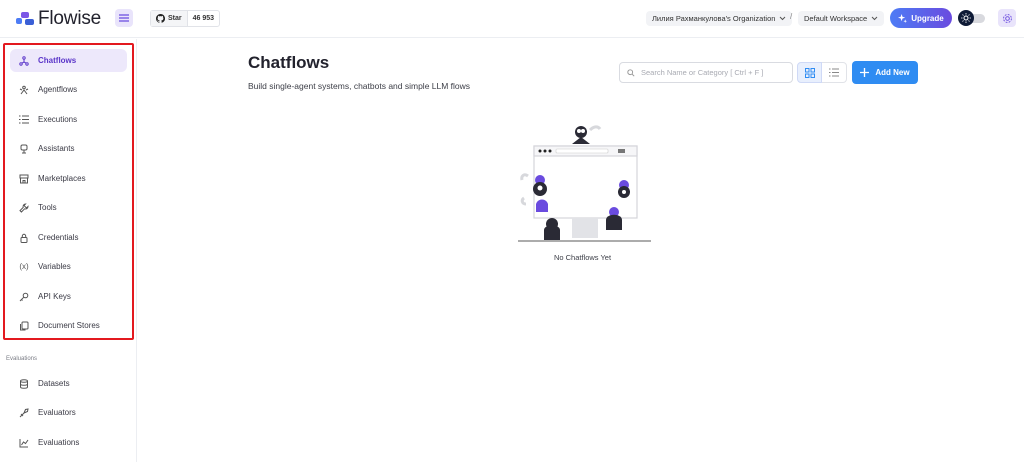 Image resolution: width=1024 pixels, height=462 pixels. Describe the element at coordinates (58, 89) in the screenshot. I see `sidebar-item-label: Agentflows` at that location.